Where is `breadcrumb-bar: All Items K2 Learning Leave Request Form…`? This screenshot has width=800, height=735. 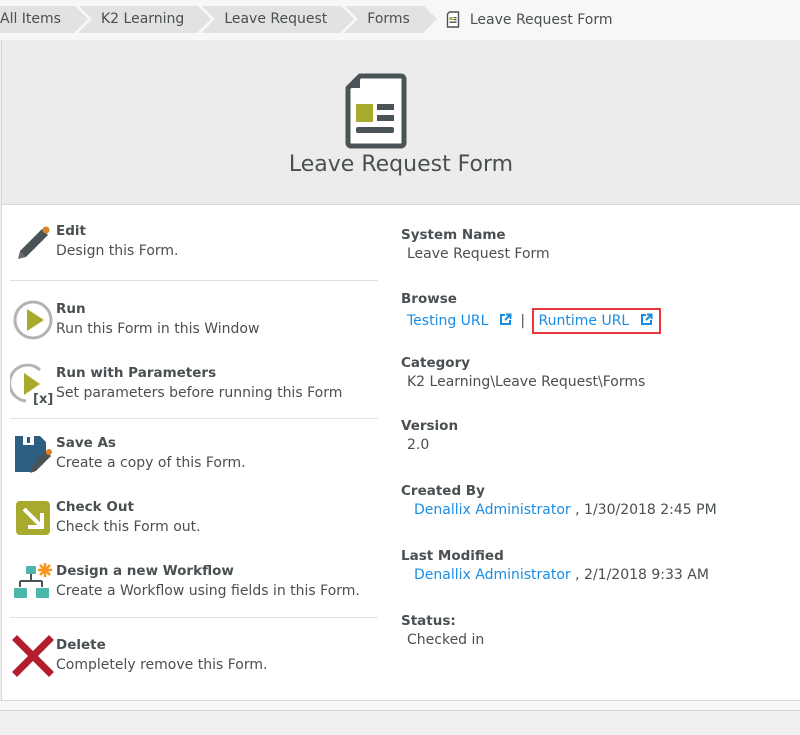
breadcrumb-bar: All Items K2 Learning Leave Request Form… is located at coordinates (400, 20).